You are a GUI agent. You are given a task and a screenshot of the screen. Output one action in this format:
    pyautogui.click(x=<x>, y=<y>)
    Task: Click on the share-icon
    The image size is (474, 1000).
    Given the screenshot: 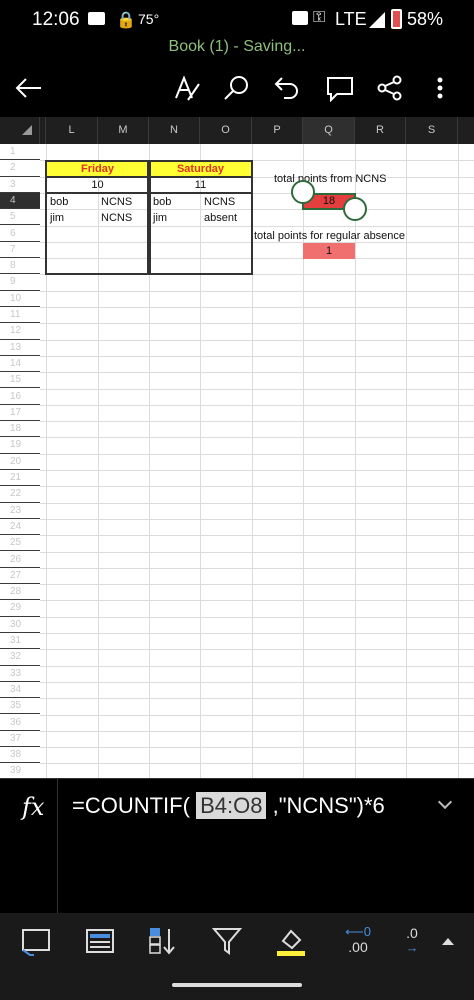 What is the action you would take?
    pyautogui.click(x=390, y=88)
    